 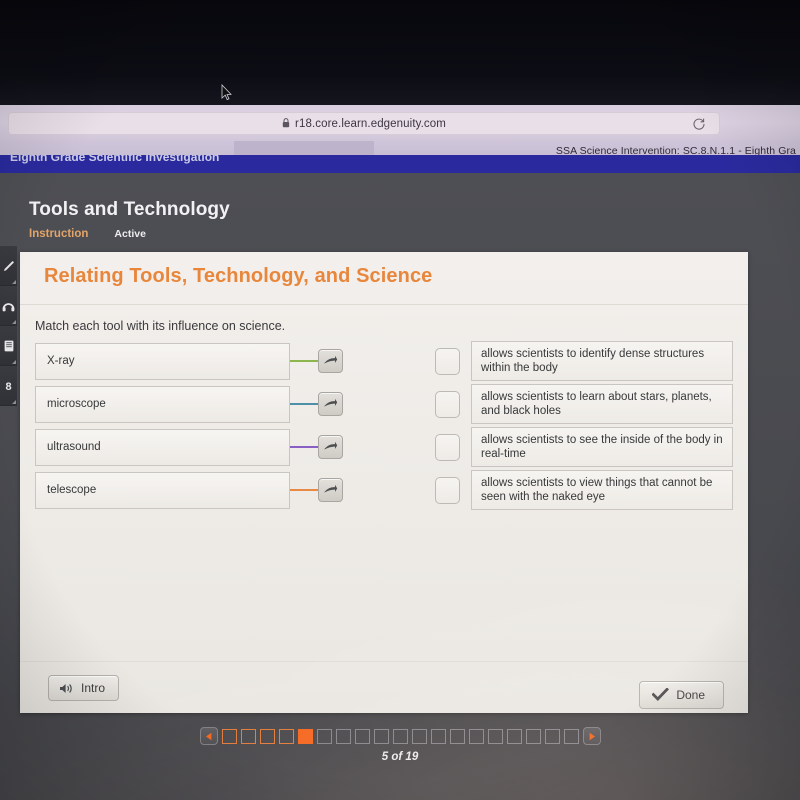 I want to click on tool-item: telescope, so click(x=162, y=490).